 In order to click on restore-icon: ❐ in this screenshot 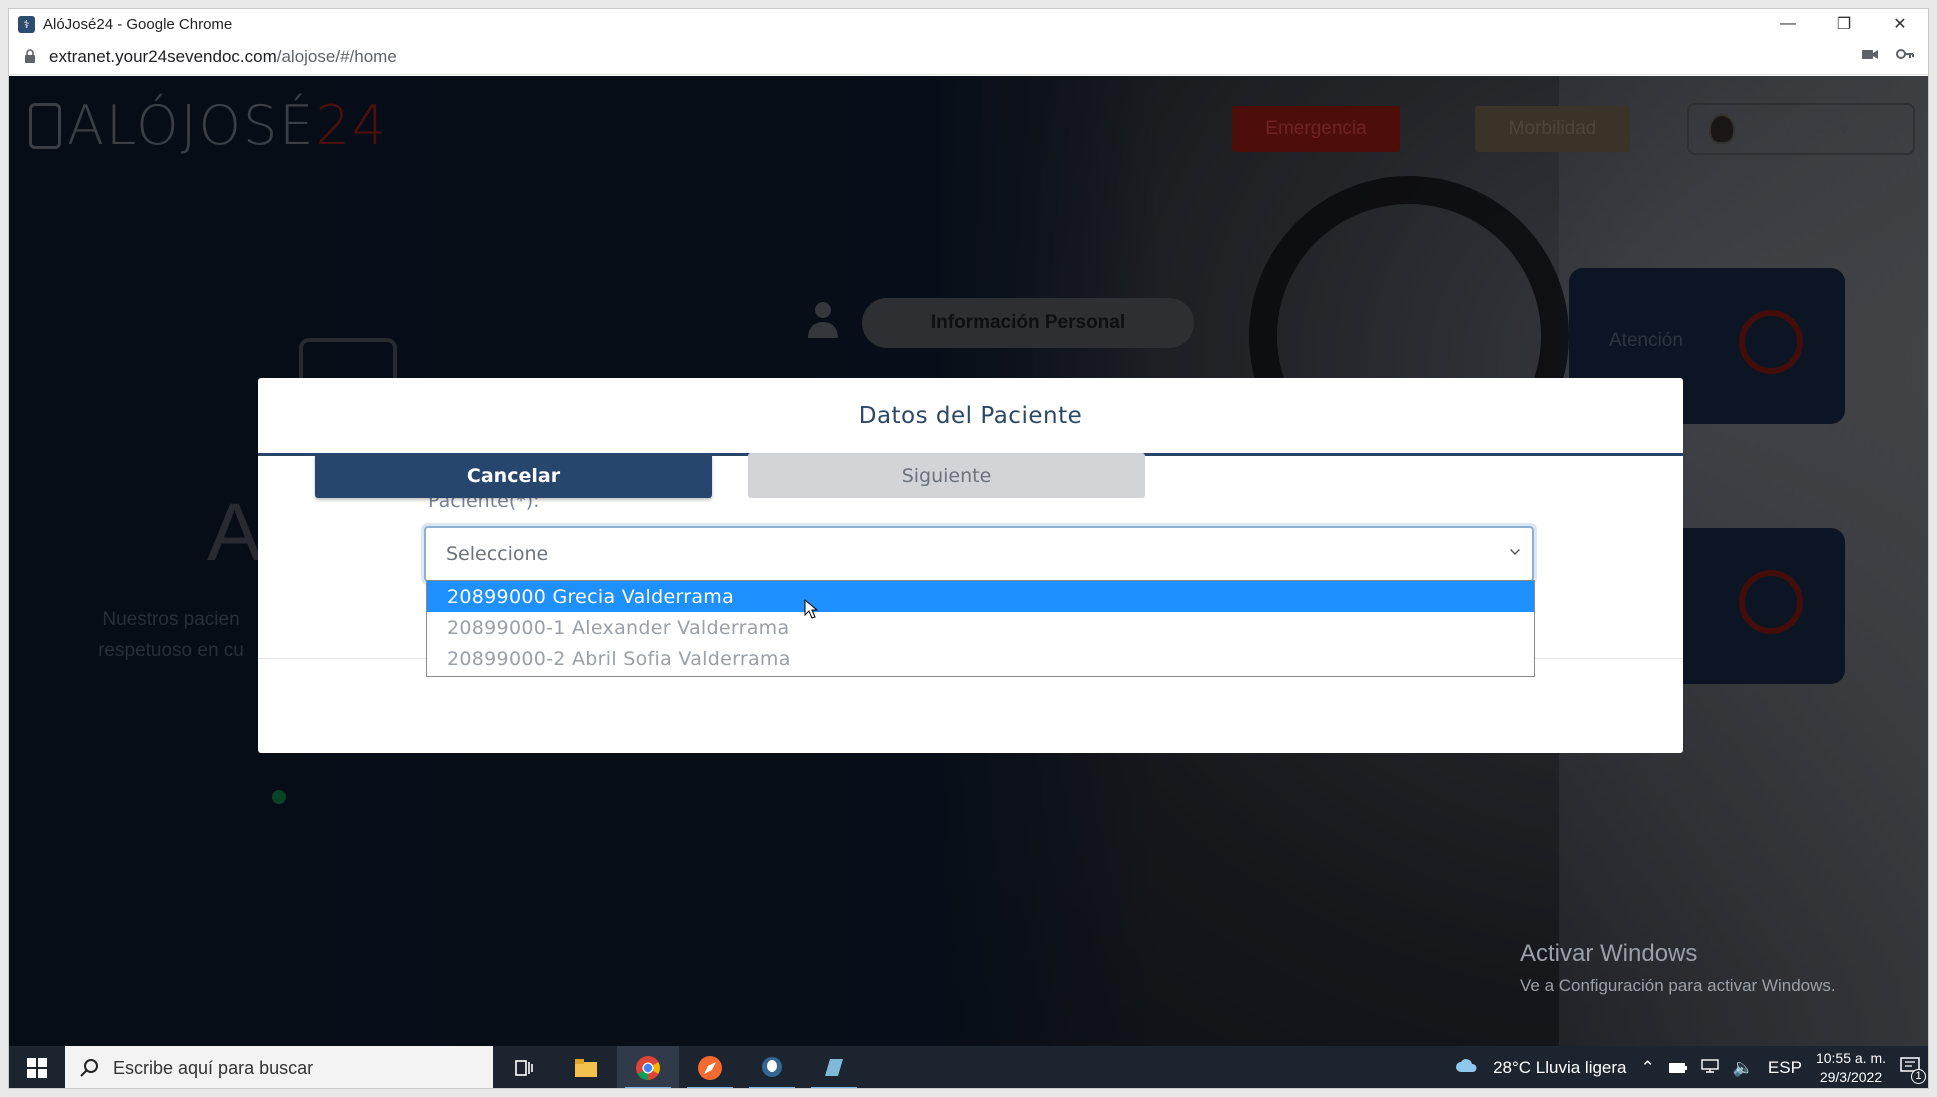, I will do `click(1844, 24)`.